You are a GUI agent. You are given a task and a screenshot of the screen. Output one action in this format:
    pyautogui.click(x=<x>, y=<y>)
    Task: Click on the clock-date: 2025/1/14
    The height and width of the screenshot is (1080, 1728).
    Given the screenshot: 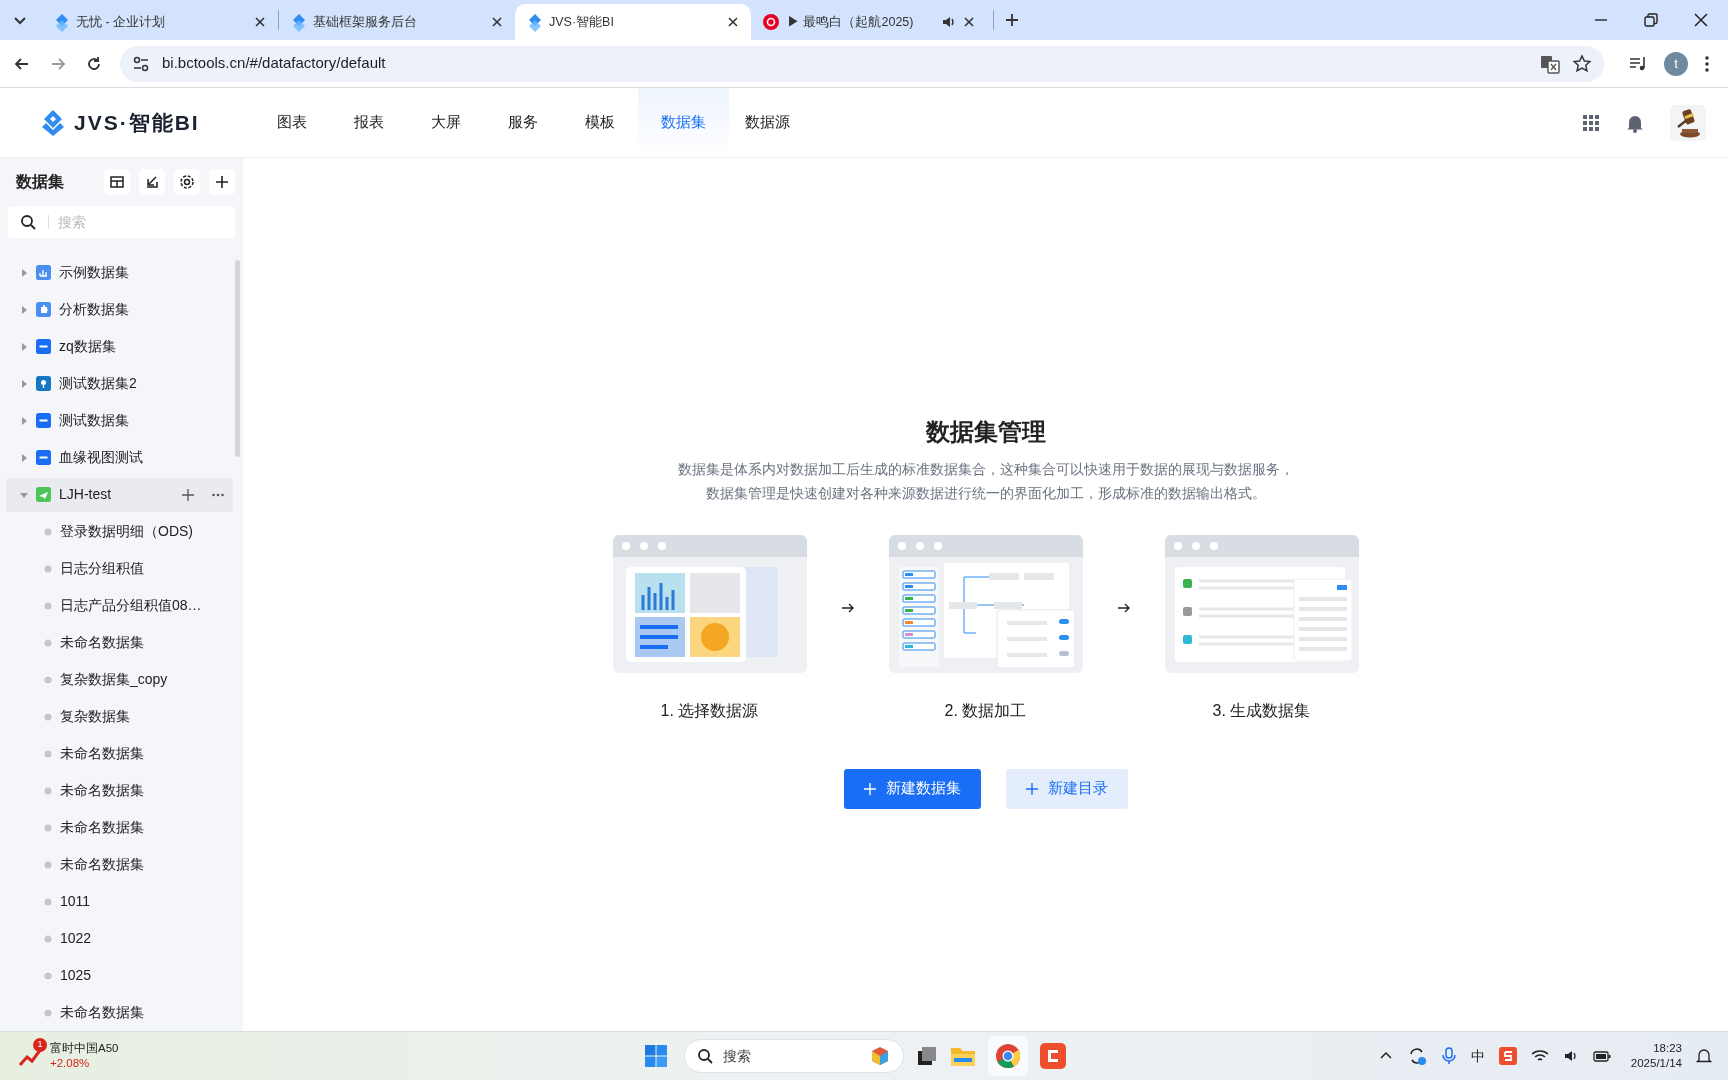 What is the action you would take?
    pyautogui.click(x=1656, y=1063)
    